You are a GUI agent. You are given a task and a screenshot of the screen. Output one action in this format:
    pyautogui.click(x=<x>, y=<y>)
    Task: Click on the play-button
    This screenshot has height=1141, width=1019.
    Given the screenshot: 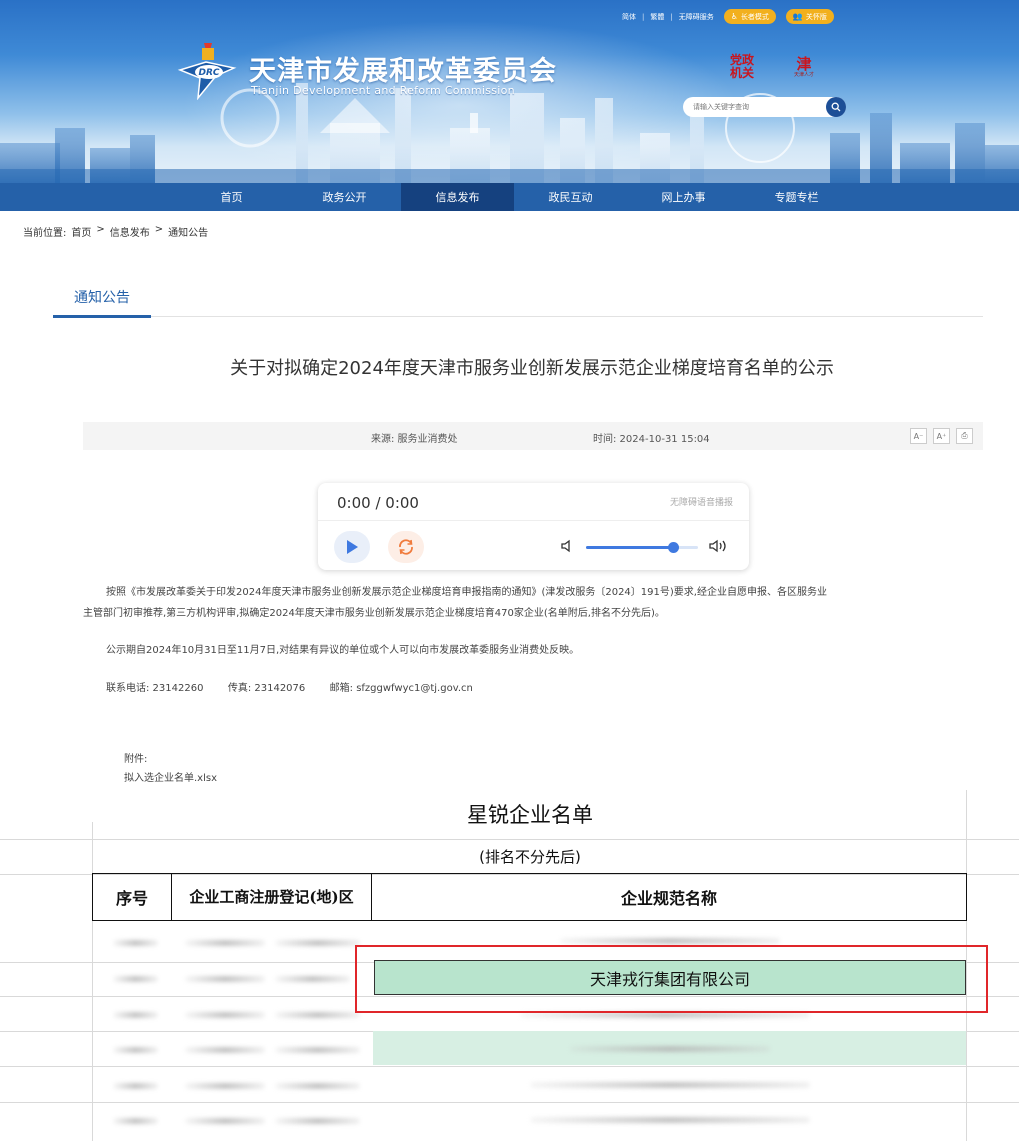 What is the action you would take?
    pyautogui.click(x=352, y=547)
    